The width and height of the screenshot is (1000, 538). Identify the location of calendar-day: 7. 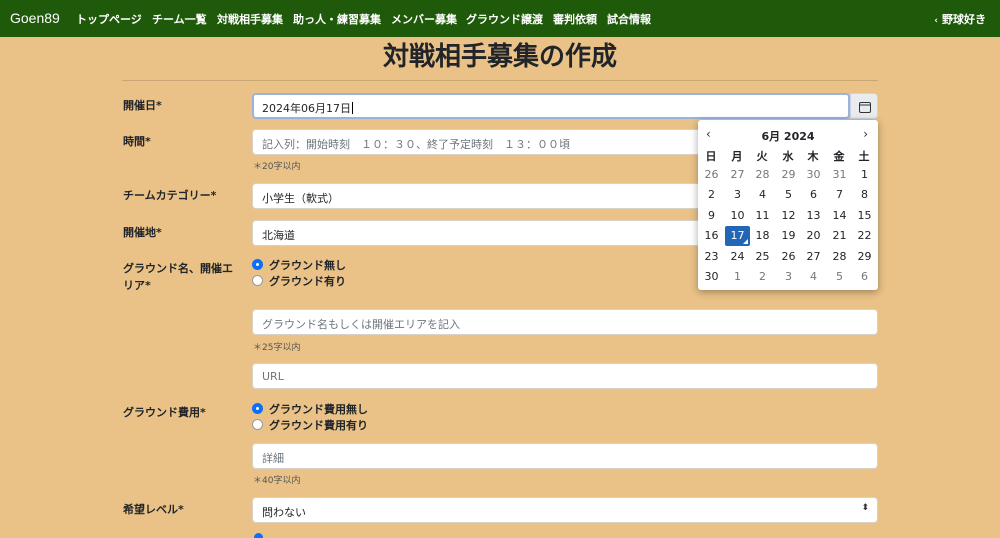
(839, 195).